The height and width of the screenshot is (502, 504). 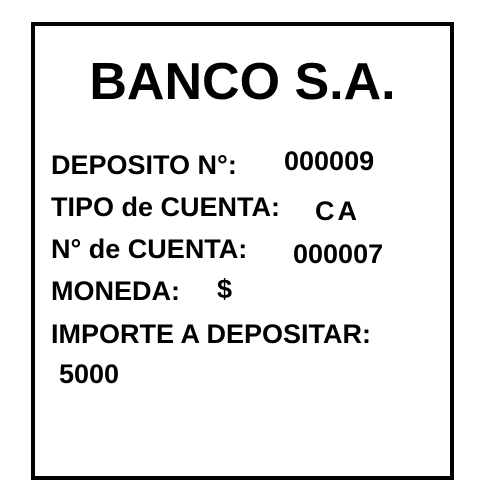 I want to click on bank-name: BANCO S.A., so click(x=242, y=82).